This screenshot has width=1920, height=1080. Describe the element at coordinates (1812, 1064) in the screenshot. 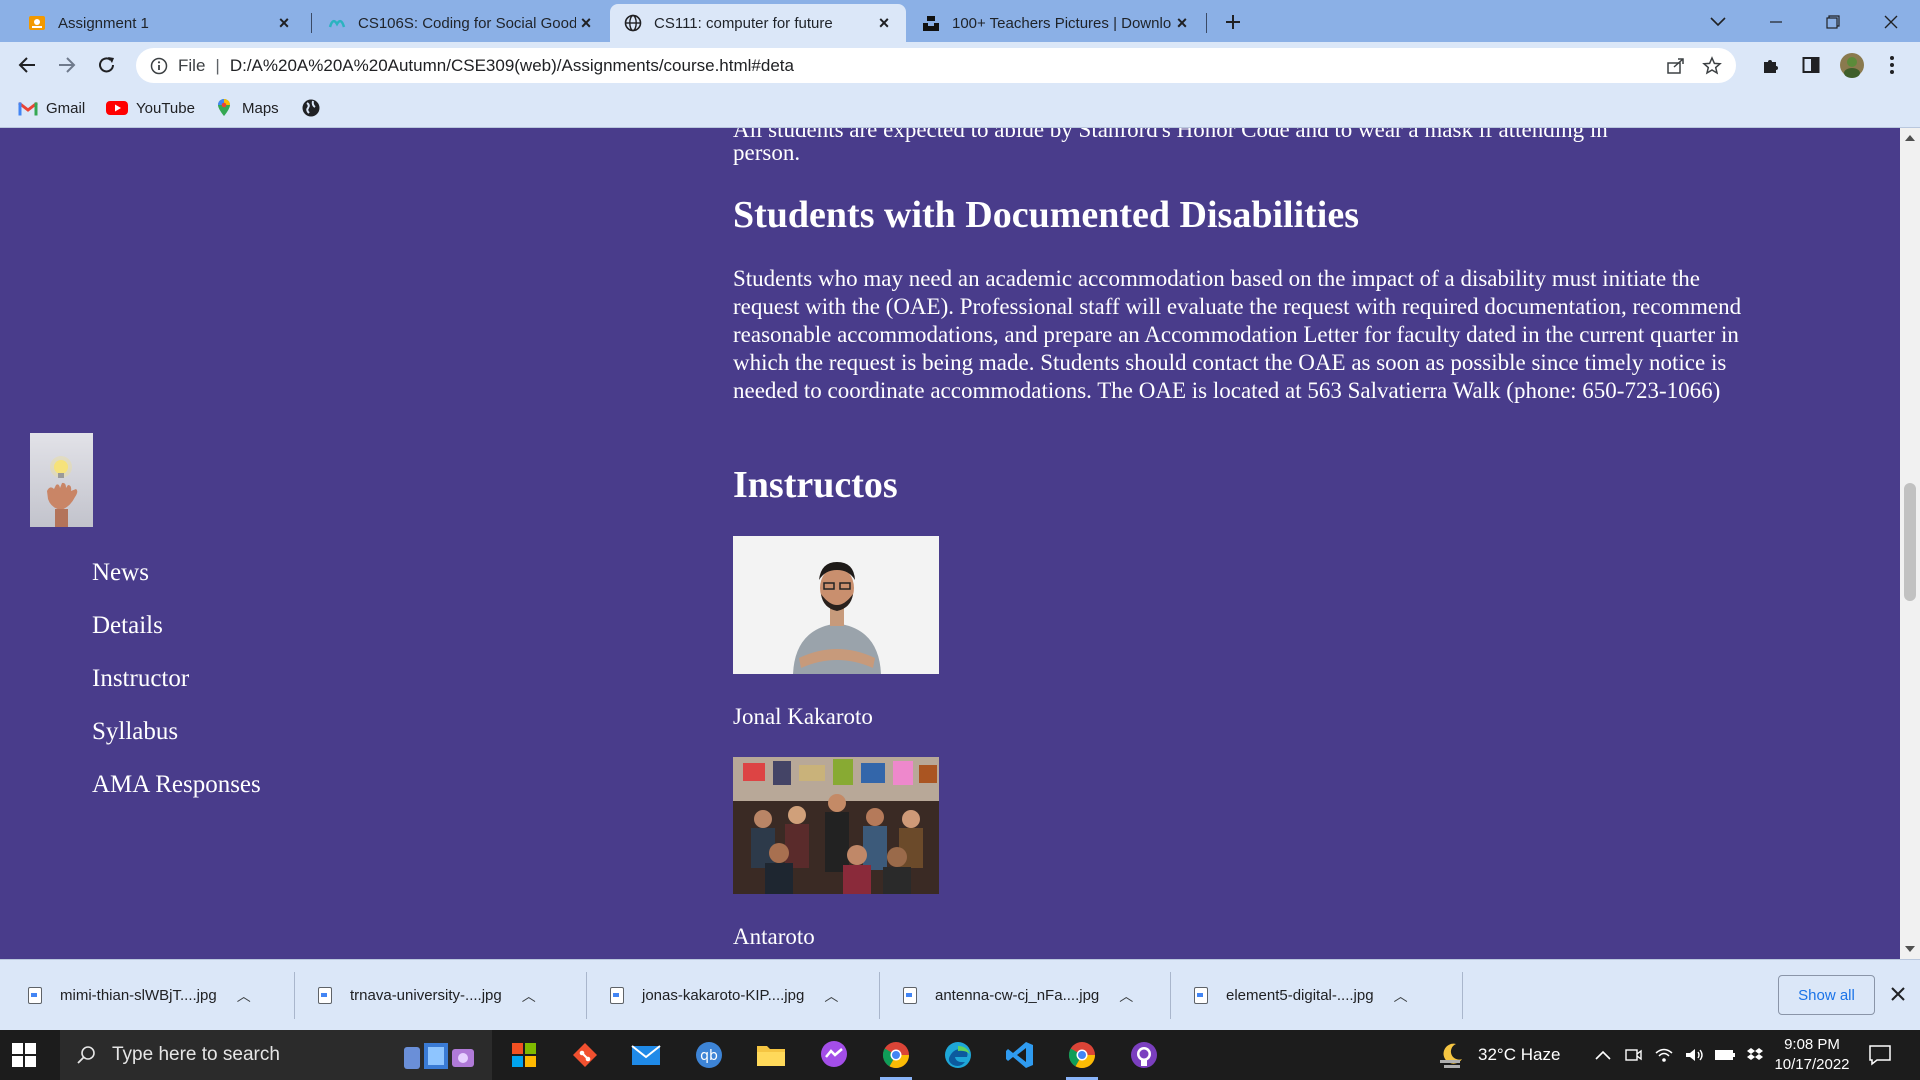

I see `clock-date: 10/17/2022` at that location.